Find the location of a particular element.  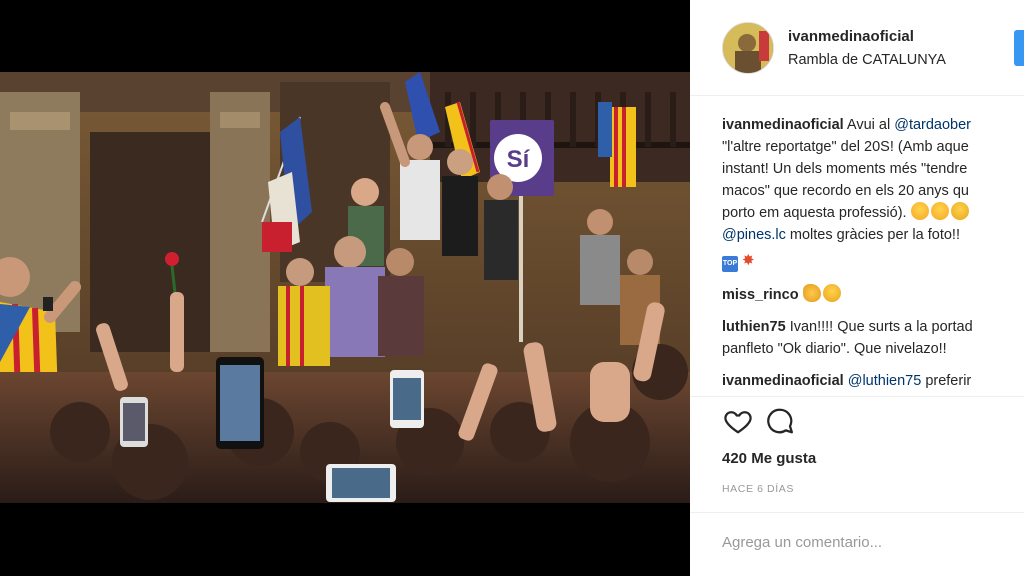

caption-text-6: moltes gràcies per la foto!! is located at coordinates (872, 235).